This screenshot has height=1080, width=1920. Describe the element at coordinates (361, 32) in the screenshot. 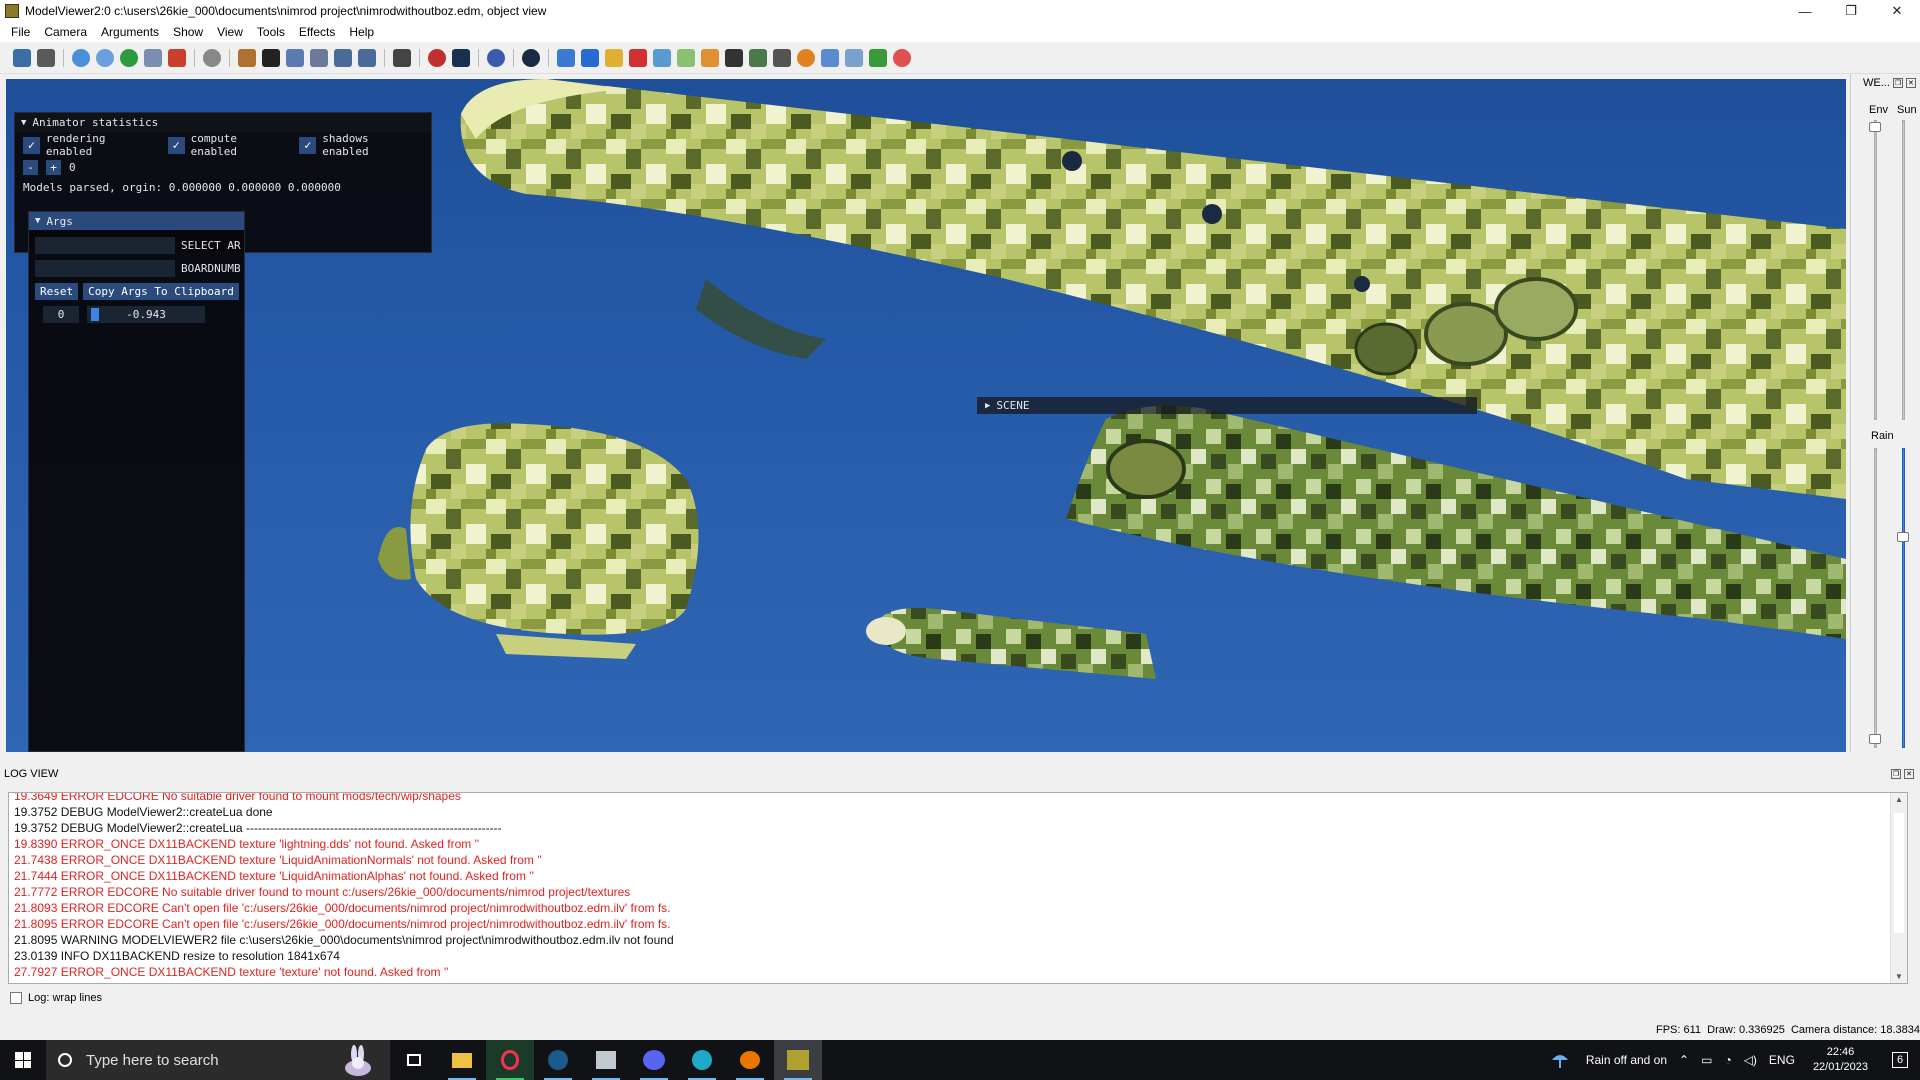

I see `menu-help: Help` at that location.